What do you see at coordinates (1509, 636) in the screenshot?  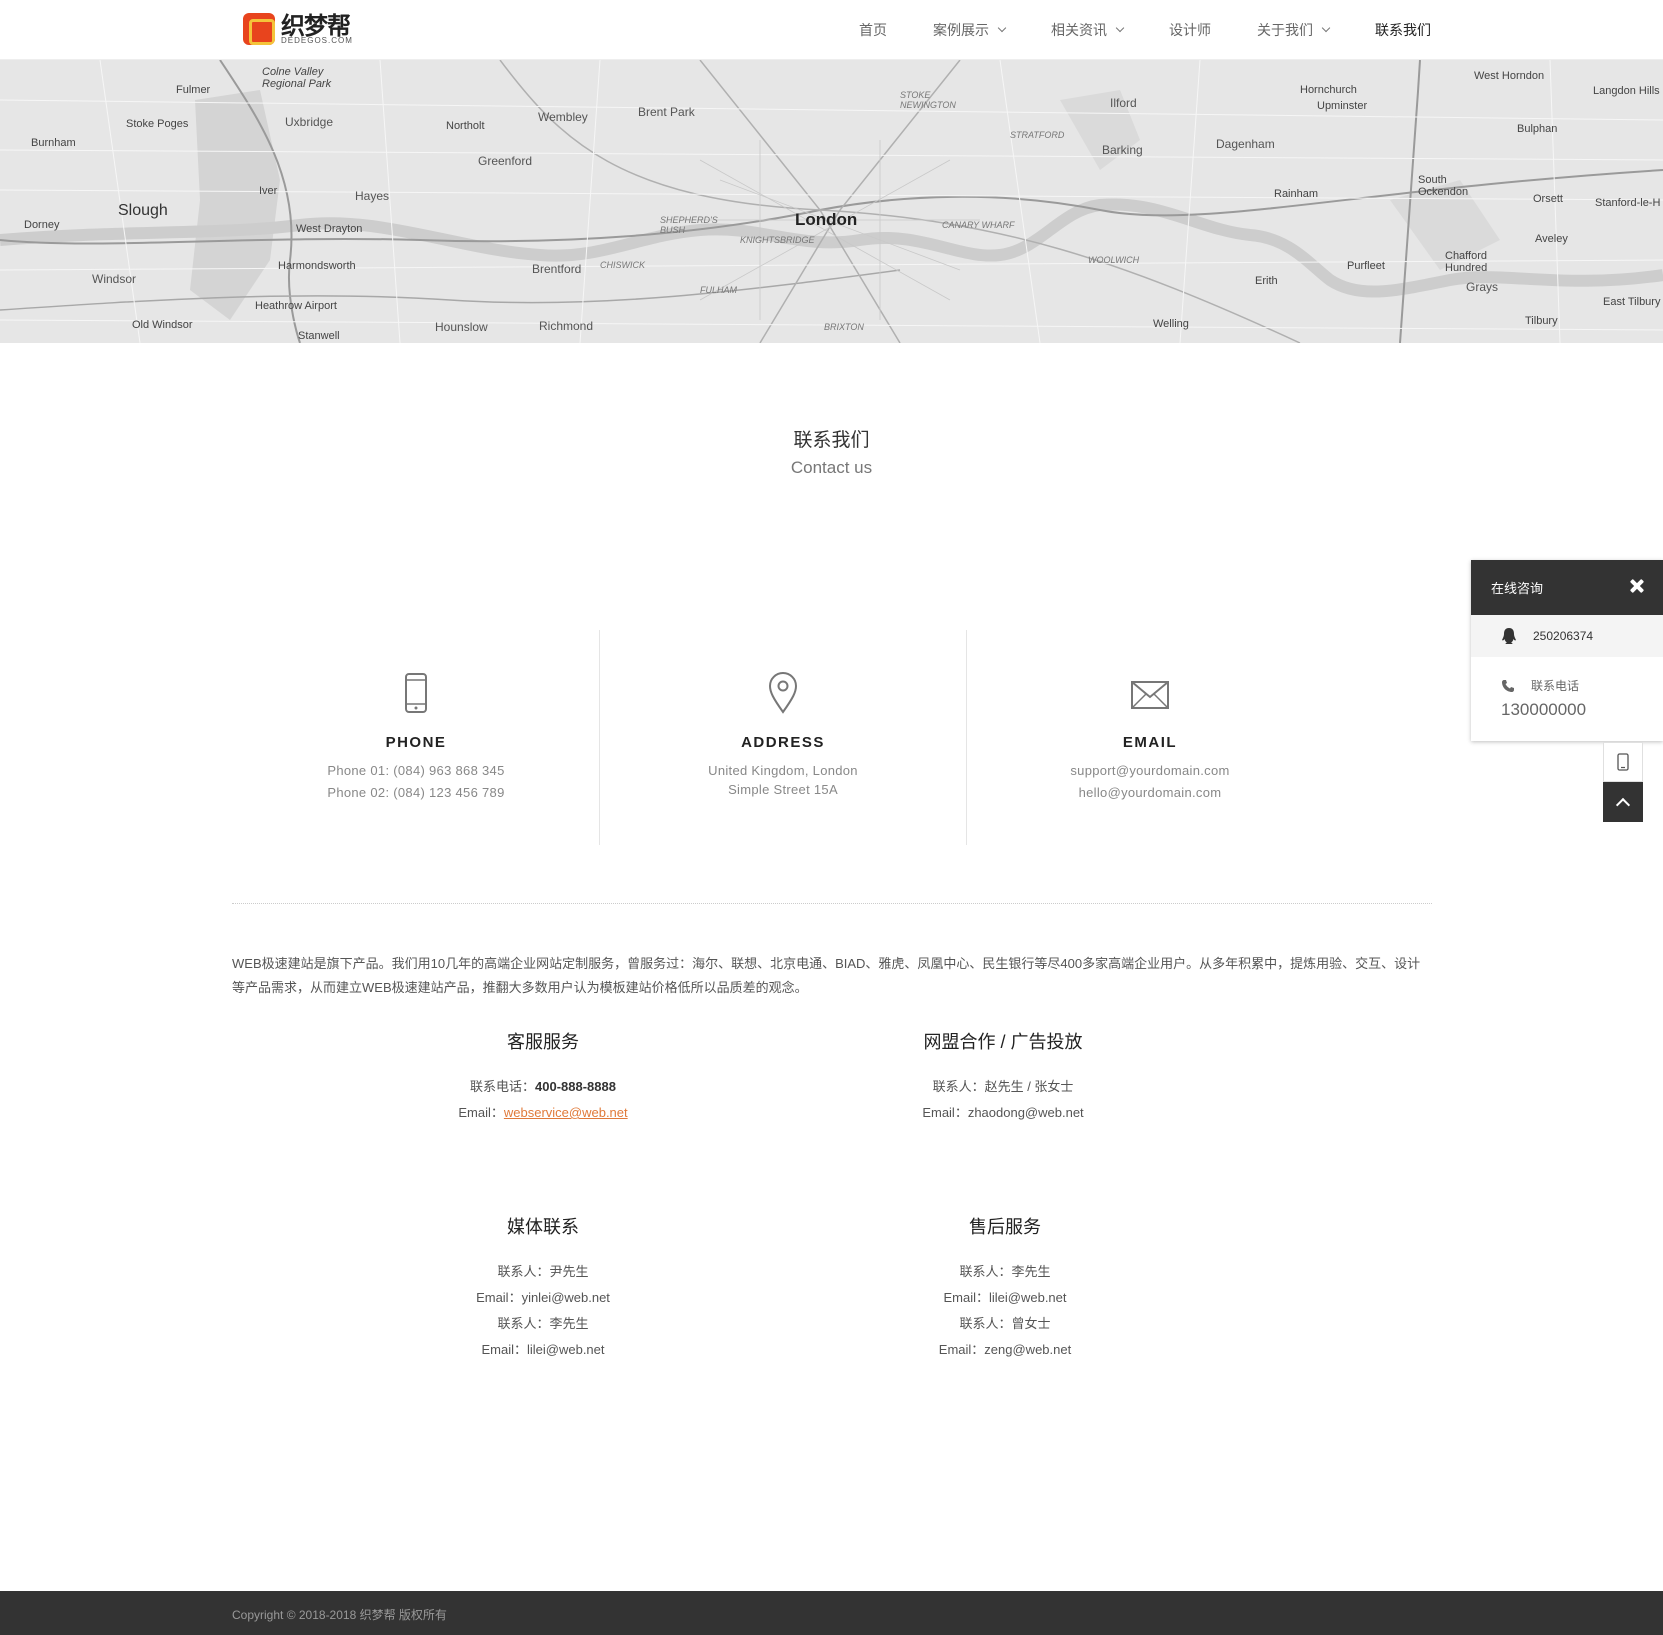 I see `qq-icon` at bounding box center [1509, 636].